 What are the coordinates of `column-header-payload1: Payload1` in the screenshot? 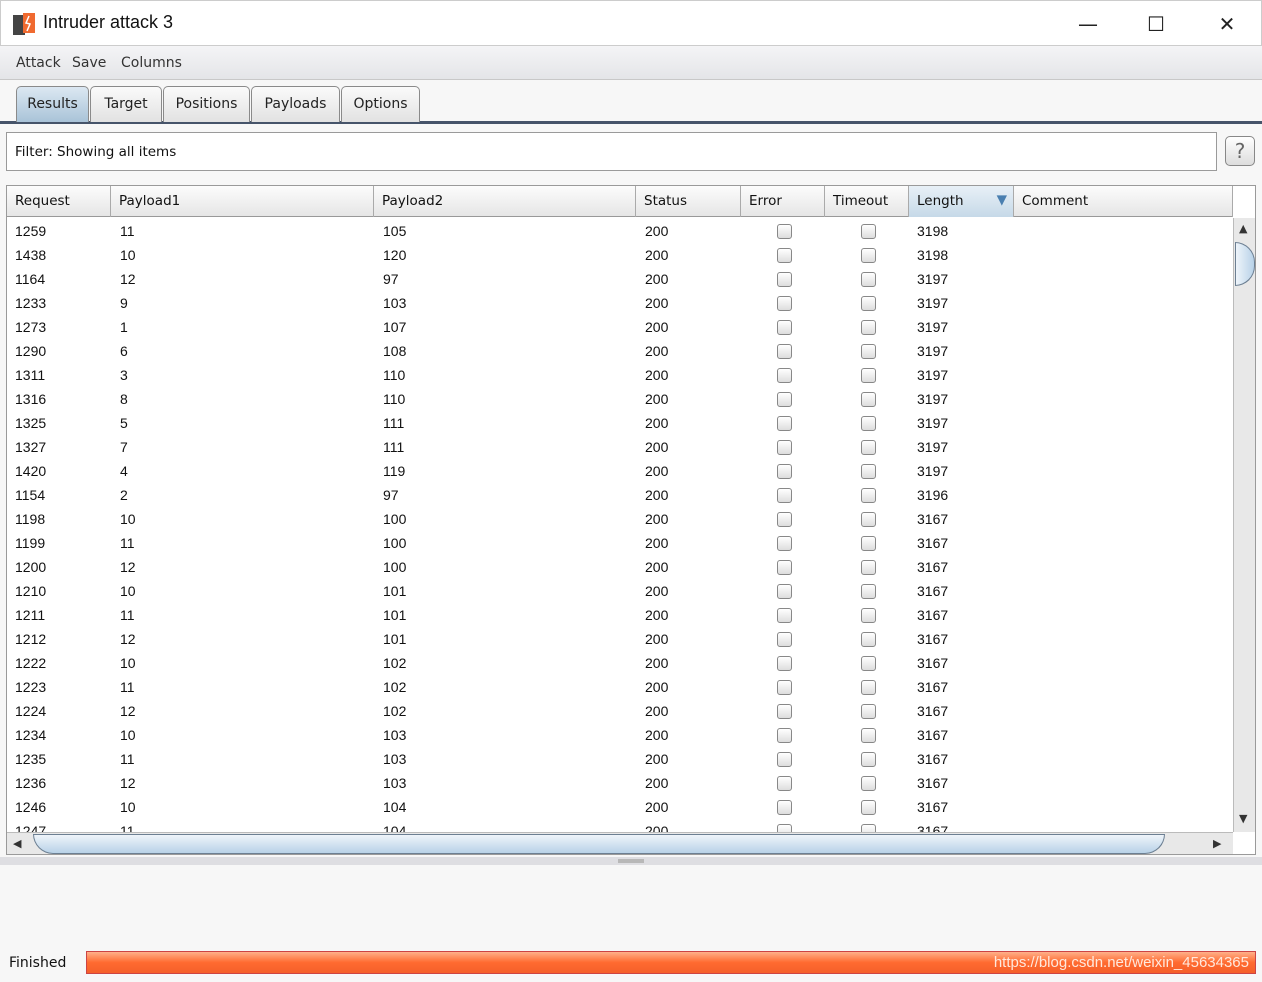 It's located at (242, 201).